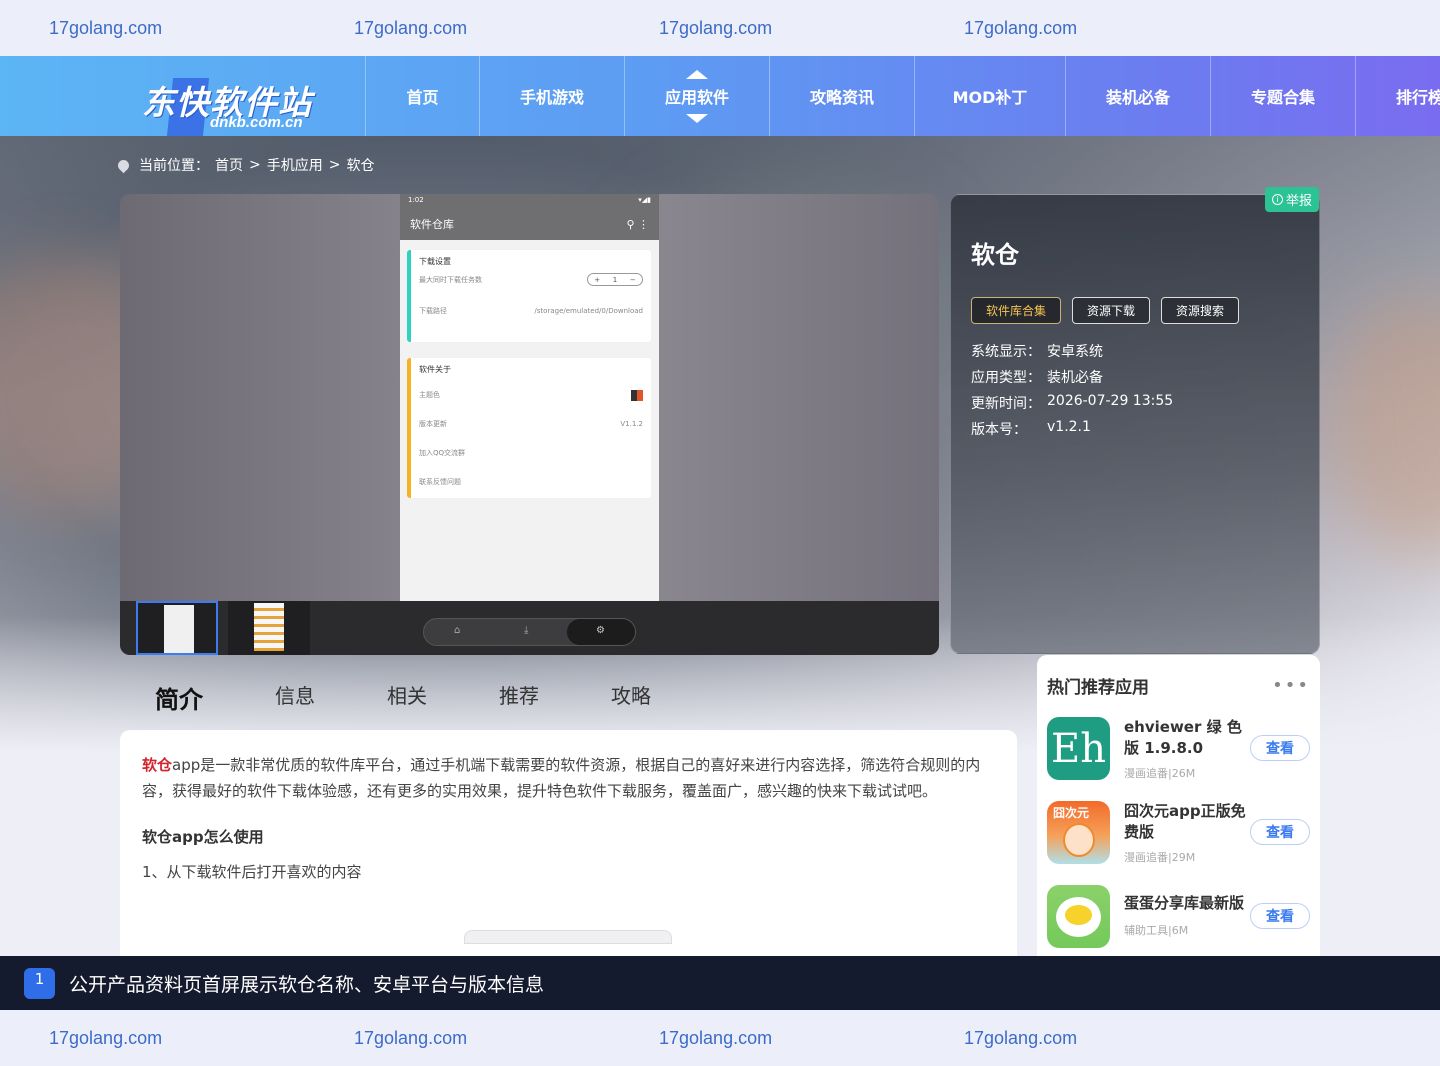  What do you see at coordinates (1184, 903) in the screenshot?
I see `hot-app-name: 蛋蛋分享库最新版` at bounding box center [1184, 903].